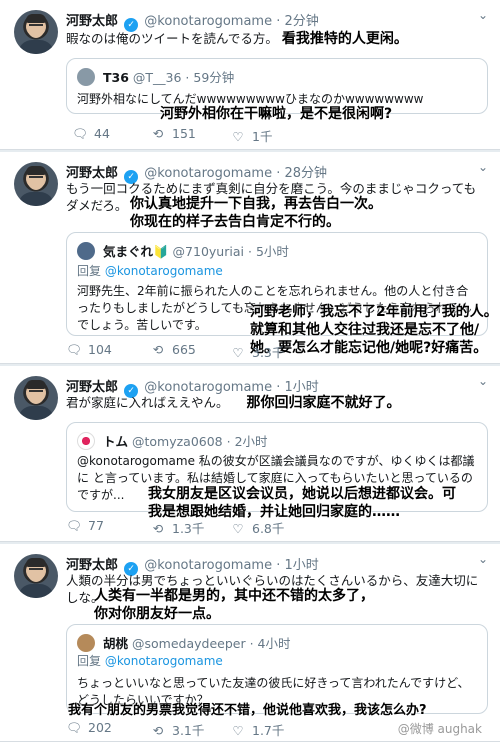  Describe the element at coordinates (89, 350) in the screenshot. I see `reply-button: 🗨 104` at that location.